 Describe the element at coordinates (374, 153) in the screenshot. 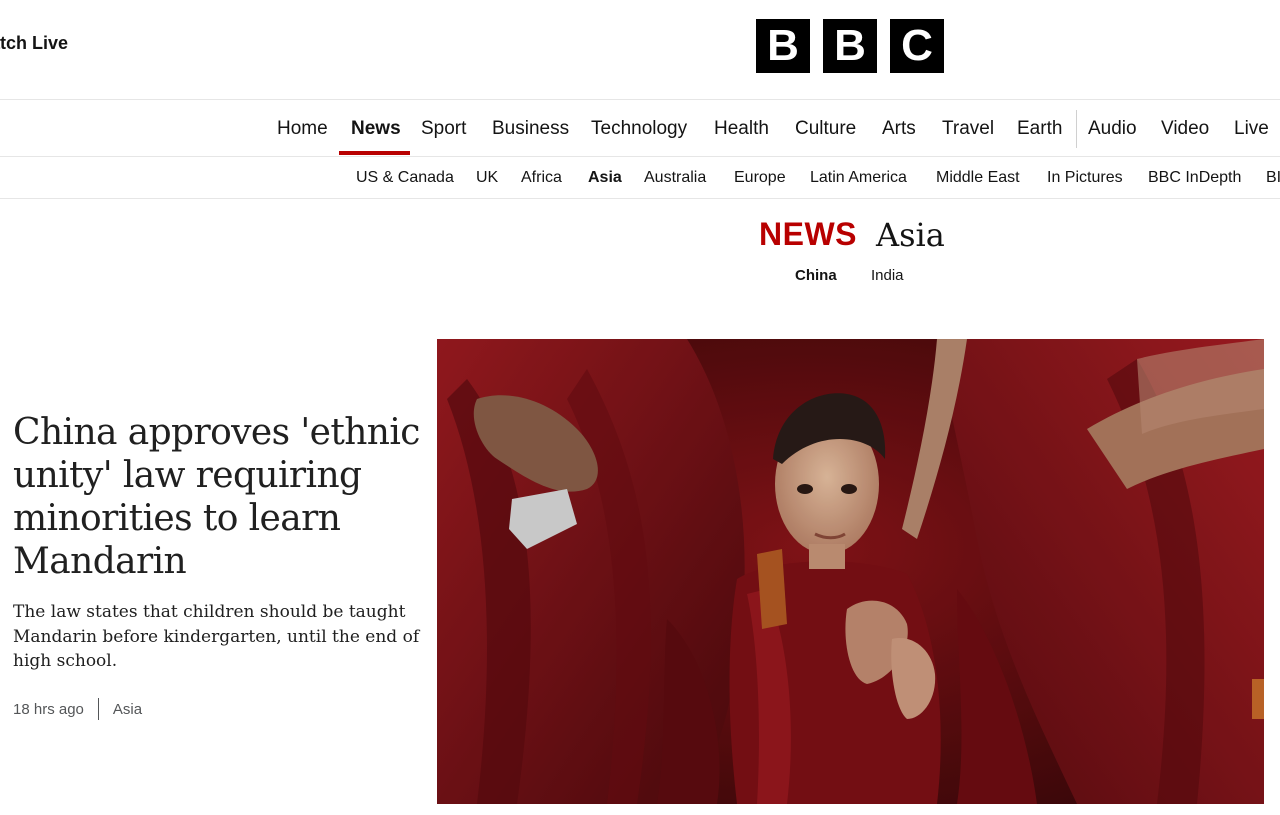

I see `active-nav-indicator` at that location.